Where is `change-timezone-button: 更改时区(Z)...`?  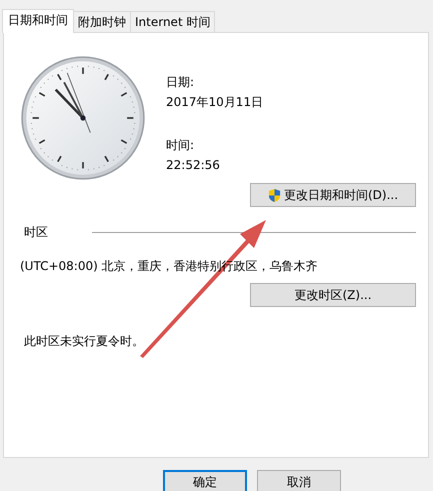
change-timezone-button: 更改时区(Z)... is located at coordinates (333, 295).